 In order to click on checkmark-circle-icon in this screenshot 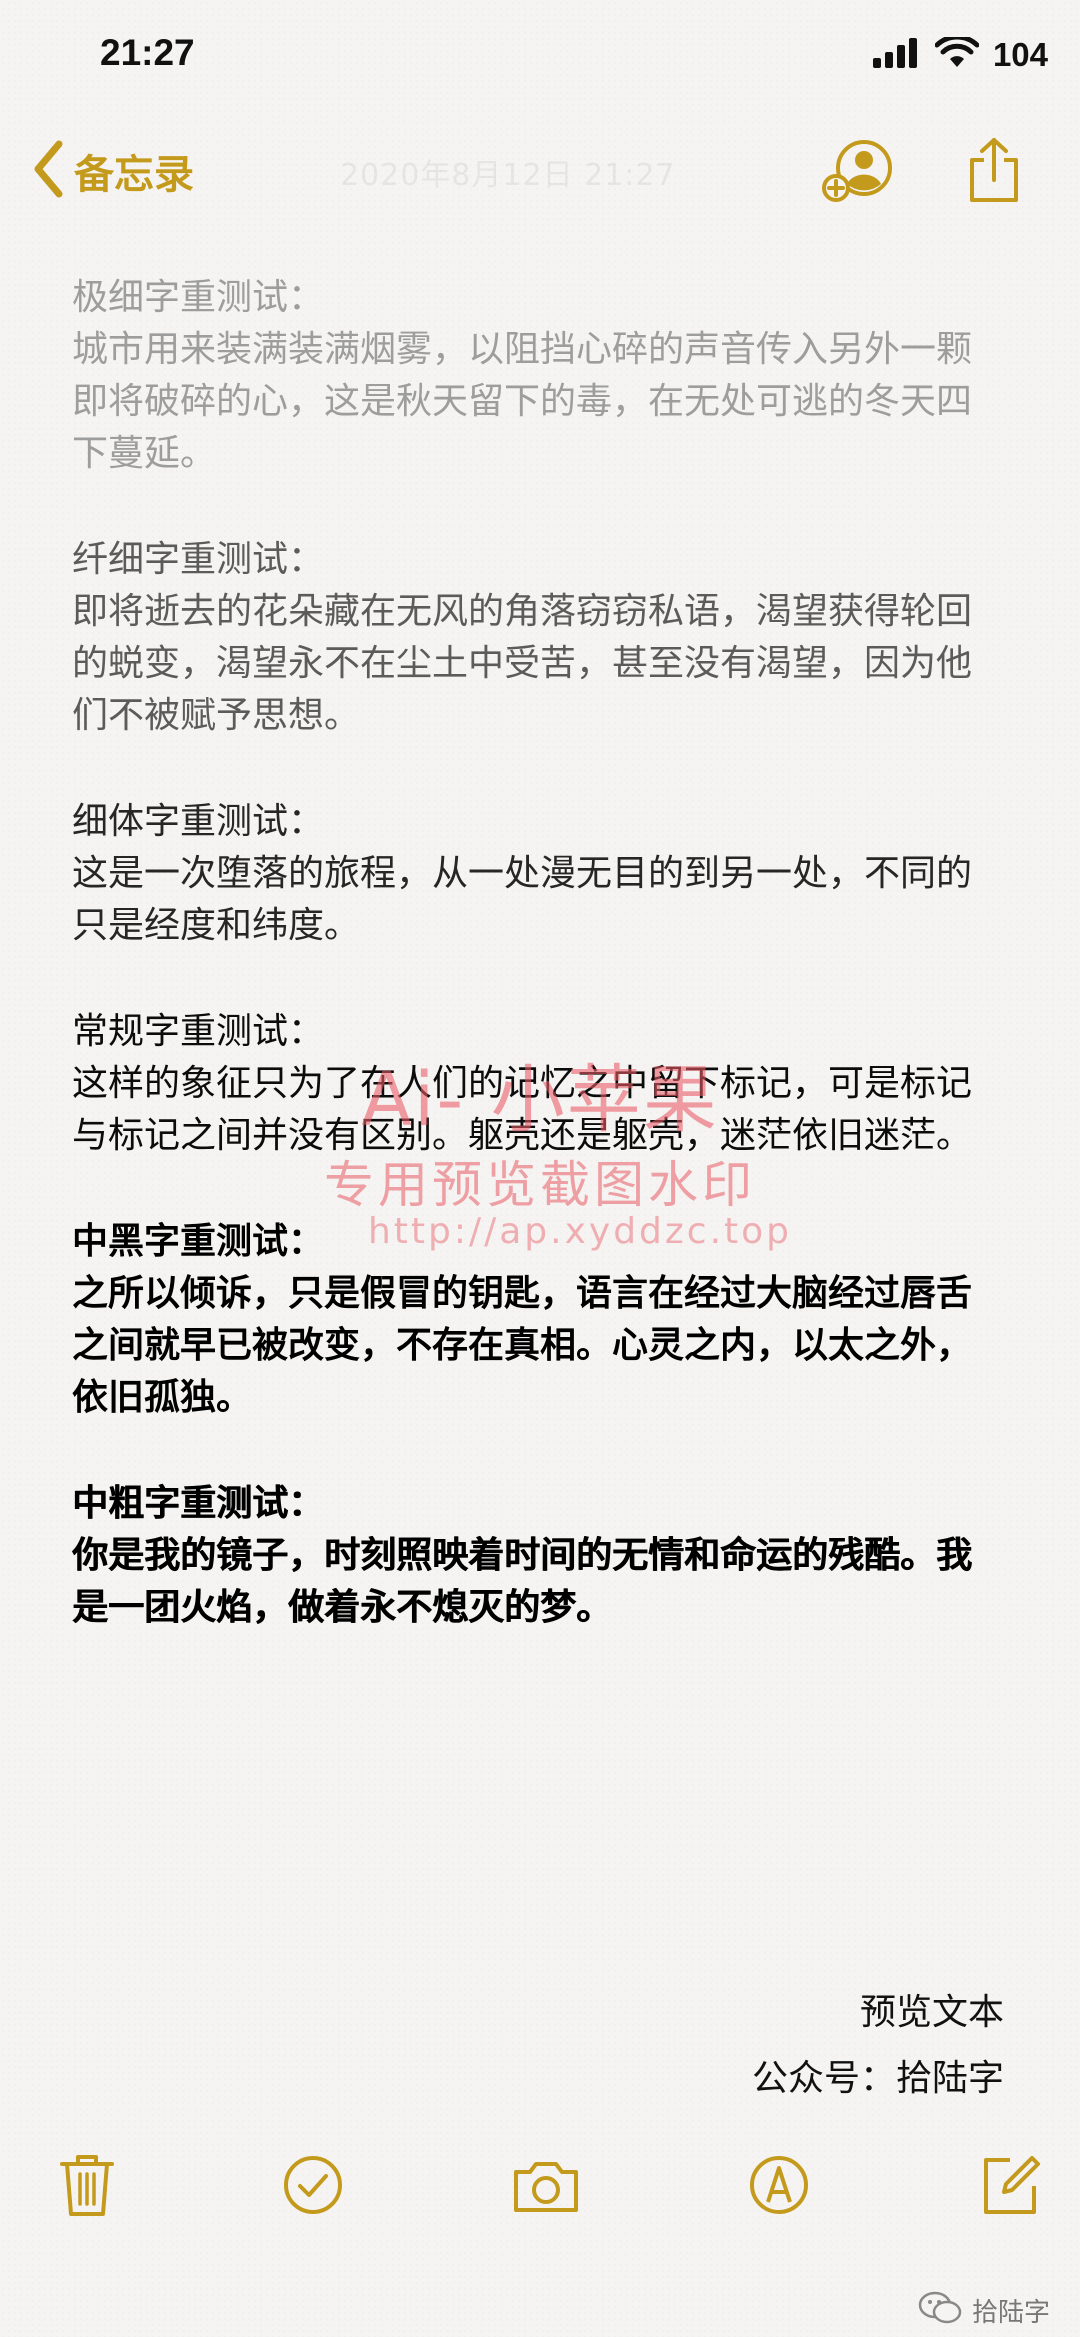, I will do `click(313, 2190)`.